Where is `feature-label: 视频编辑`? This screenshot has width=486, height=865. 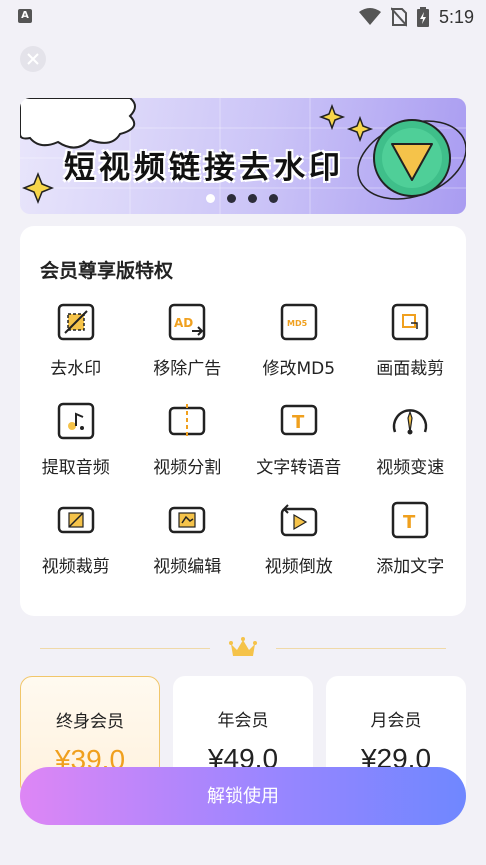
feature-label: 视频编辑 is located at coordinates (187, 567).